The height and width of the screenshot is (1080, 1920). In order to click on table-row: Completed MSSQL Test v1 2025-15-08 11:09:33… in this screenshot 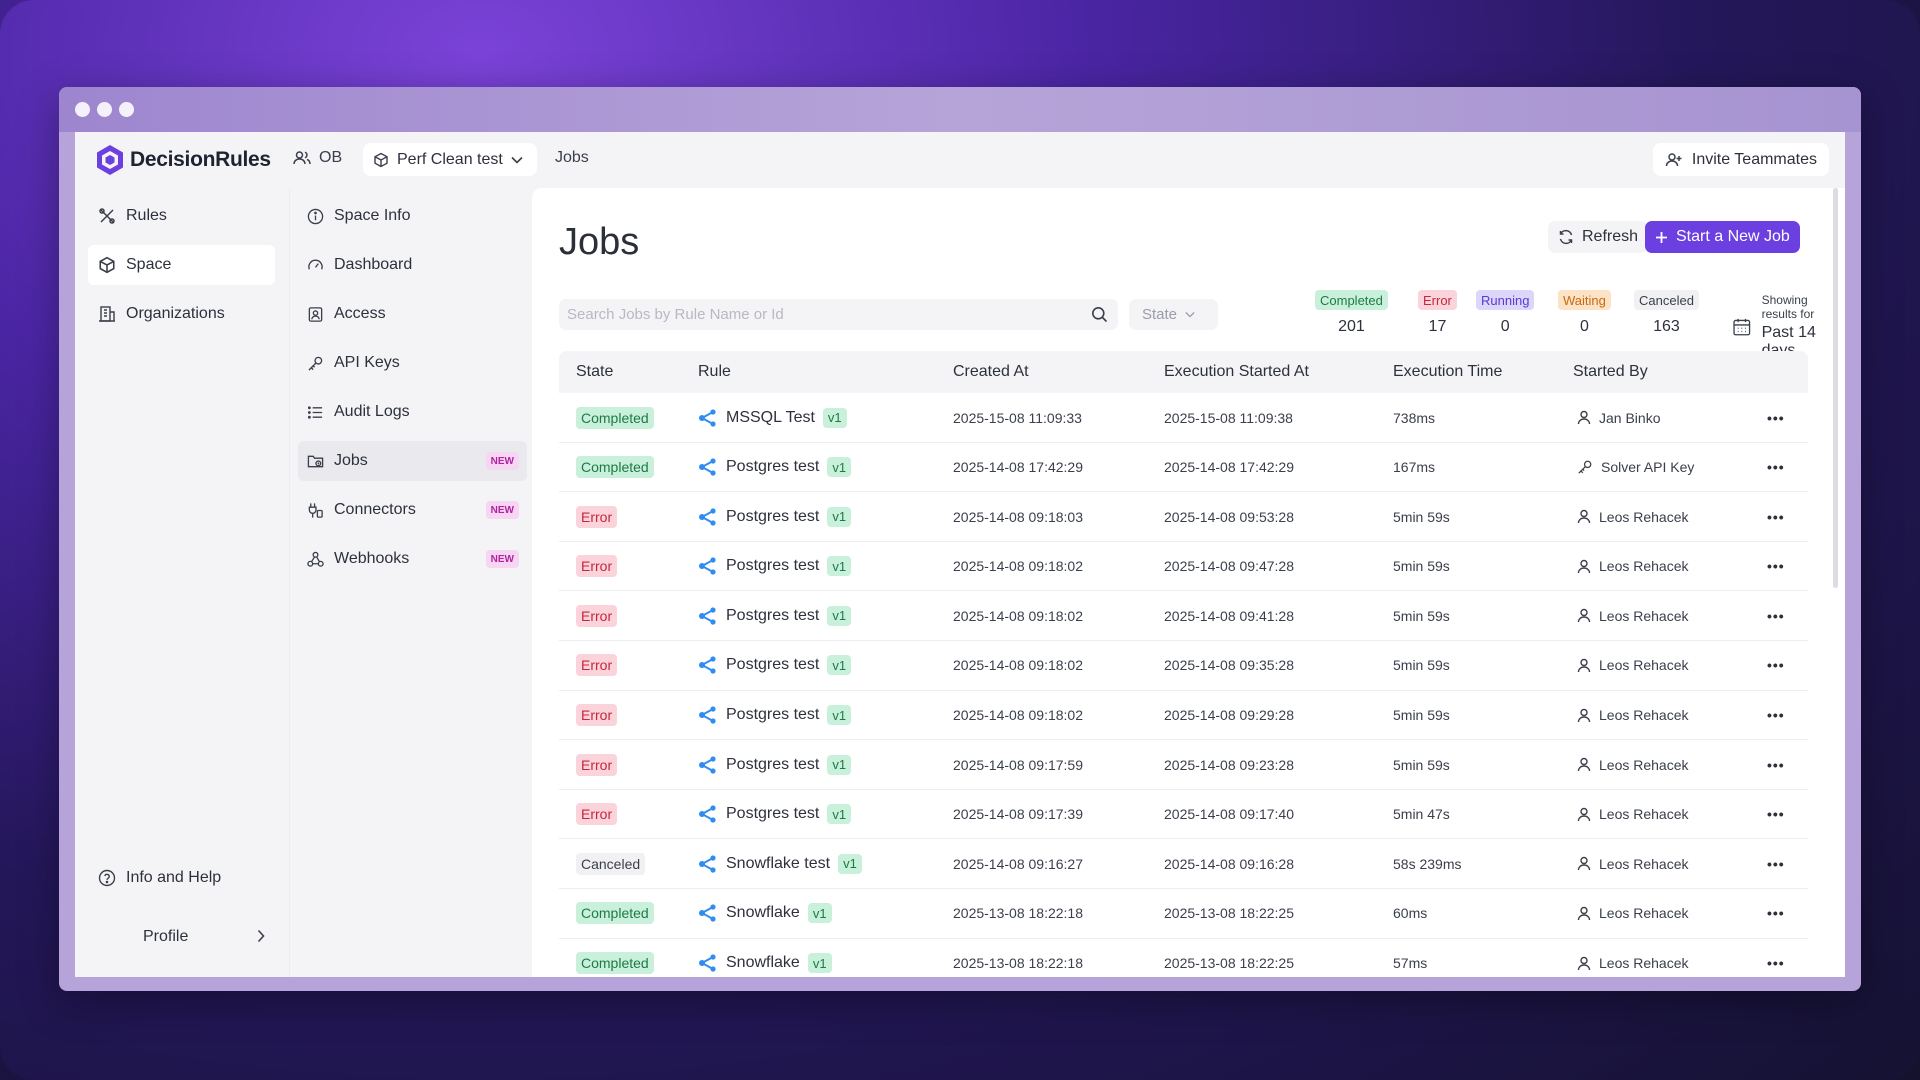, I will do `click(1183, 418)`.